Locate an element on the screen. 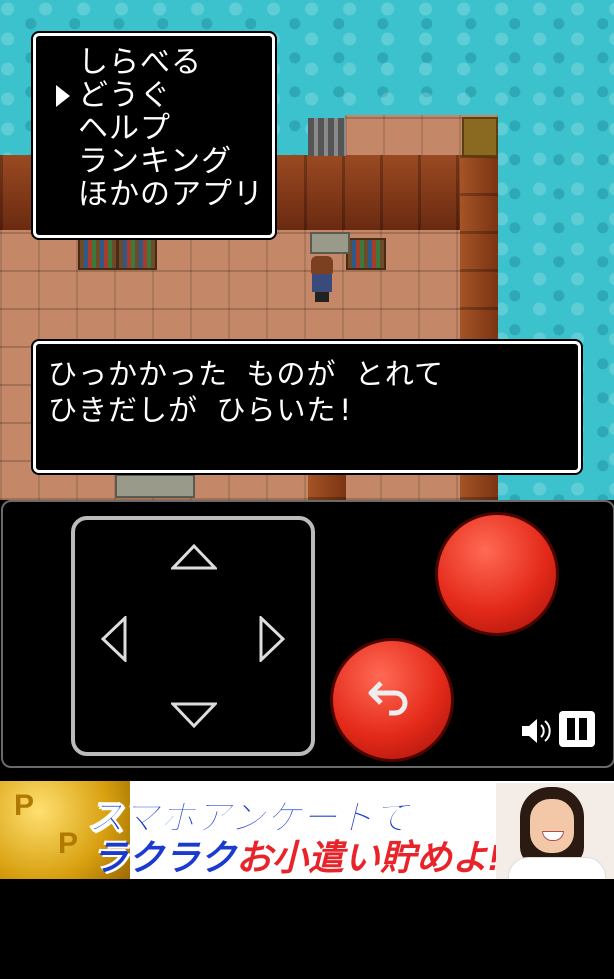  speaker-icon is located at coordinates (537, 731).